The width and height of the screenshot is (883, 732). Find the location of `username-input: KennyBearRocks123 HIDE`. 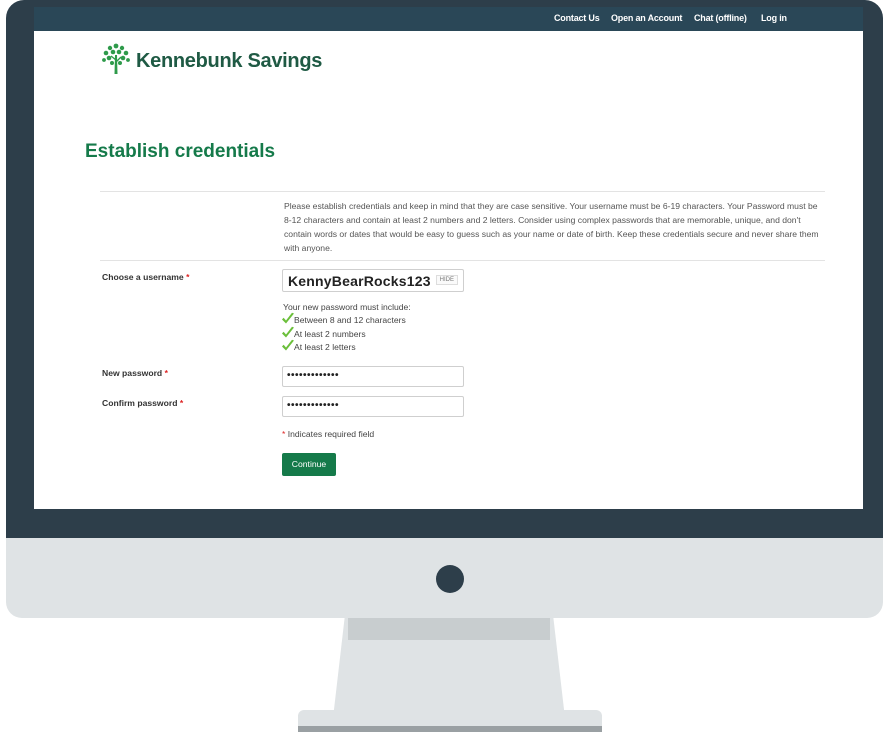

username-input: KennyBearRocks123 HIDE is located at coordinates (373, 280).